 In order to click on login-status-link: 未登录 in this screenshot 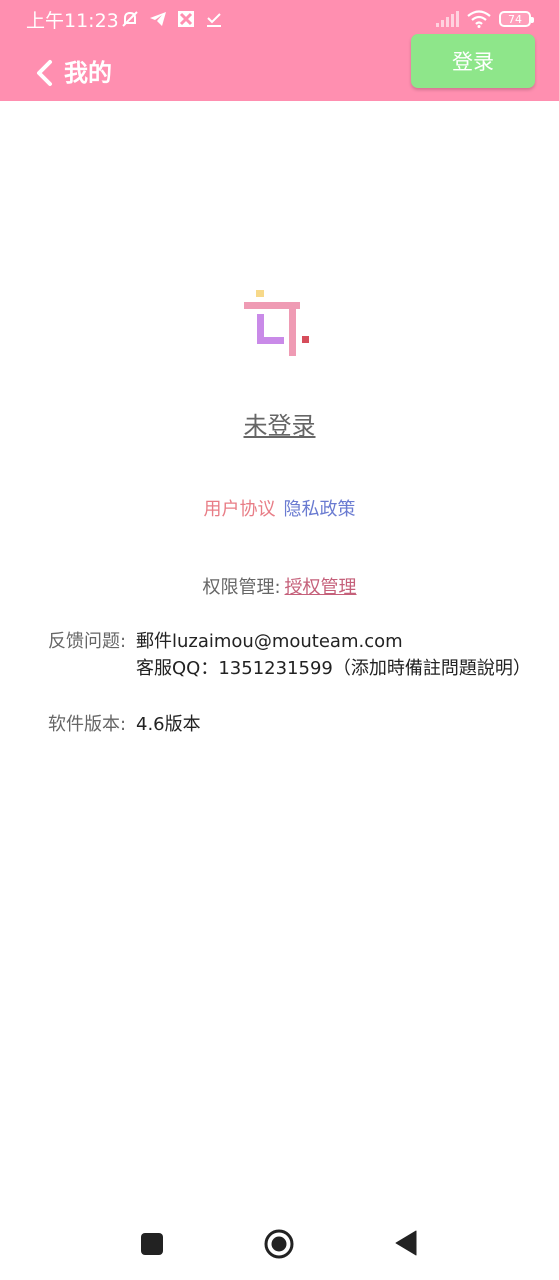, I will do `click(279, 426)`.